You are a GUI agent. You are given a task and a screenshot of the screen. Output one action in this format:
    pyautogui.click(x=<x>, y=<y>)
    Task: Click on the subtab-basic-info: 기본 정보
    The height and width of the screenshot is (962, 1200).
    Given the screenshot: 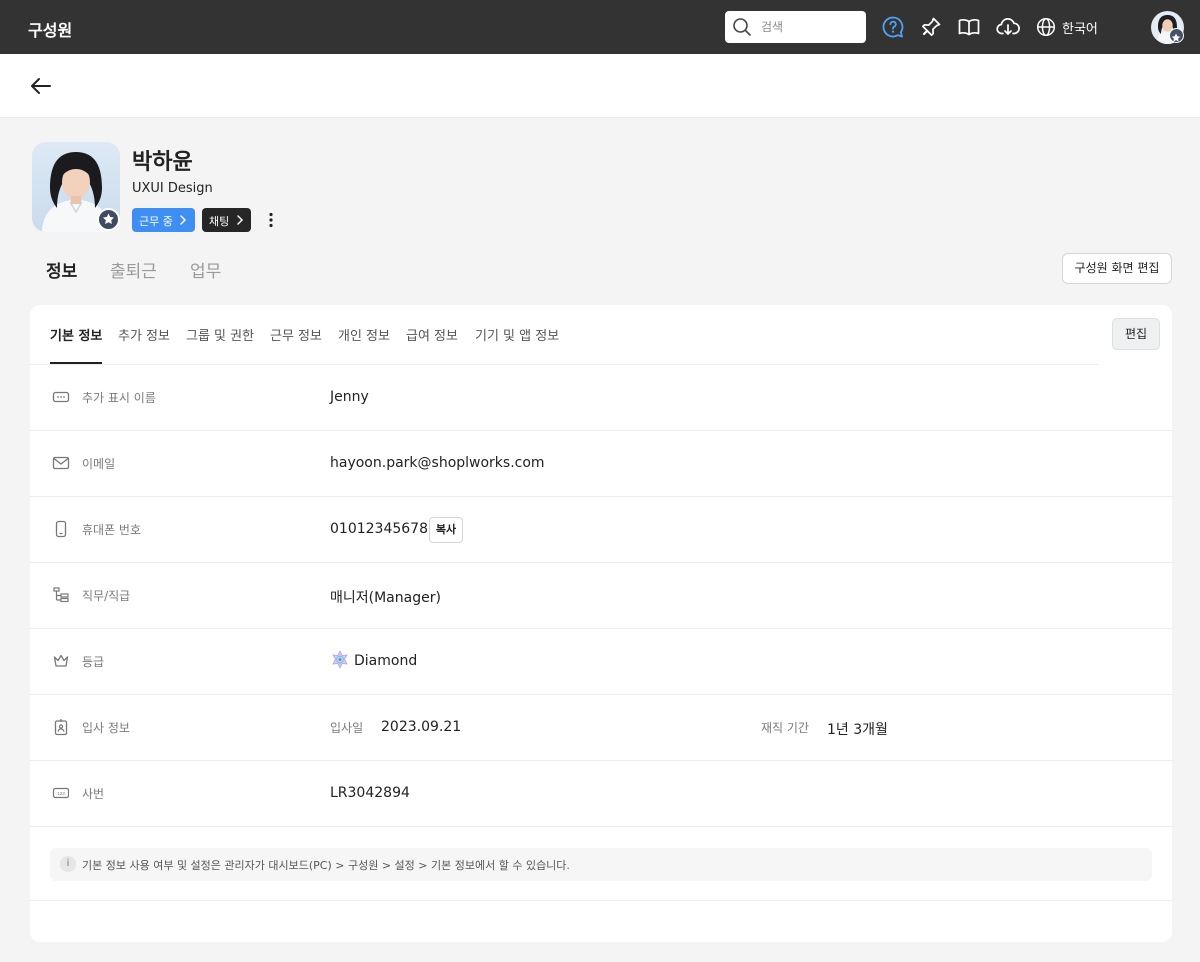 What is the action you would take?
    pyautogui.click(x=76, y=334)
    